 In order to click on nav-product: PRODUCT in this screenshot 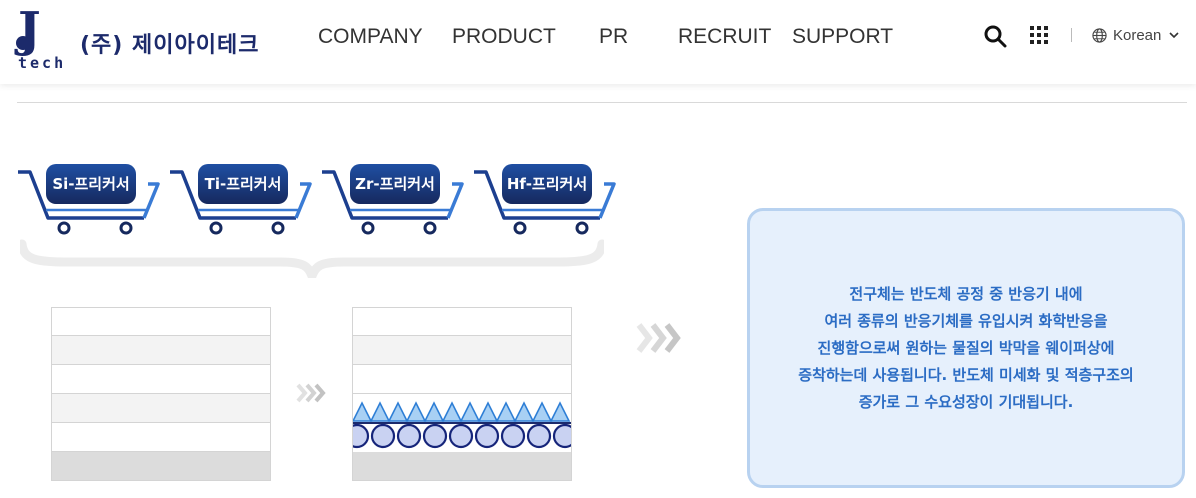, I will do `click(504, 37)`.